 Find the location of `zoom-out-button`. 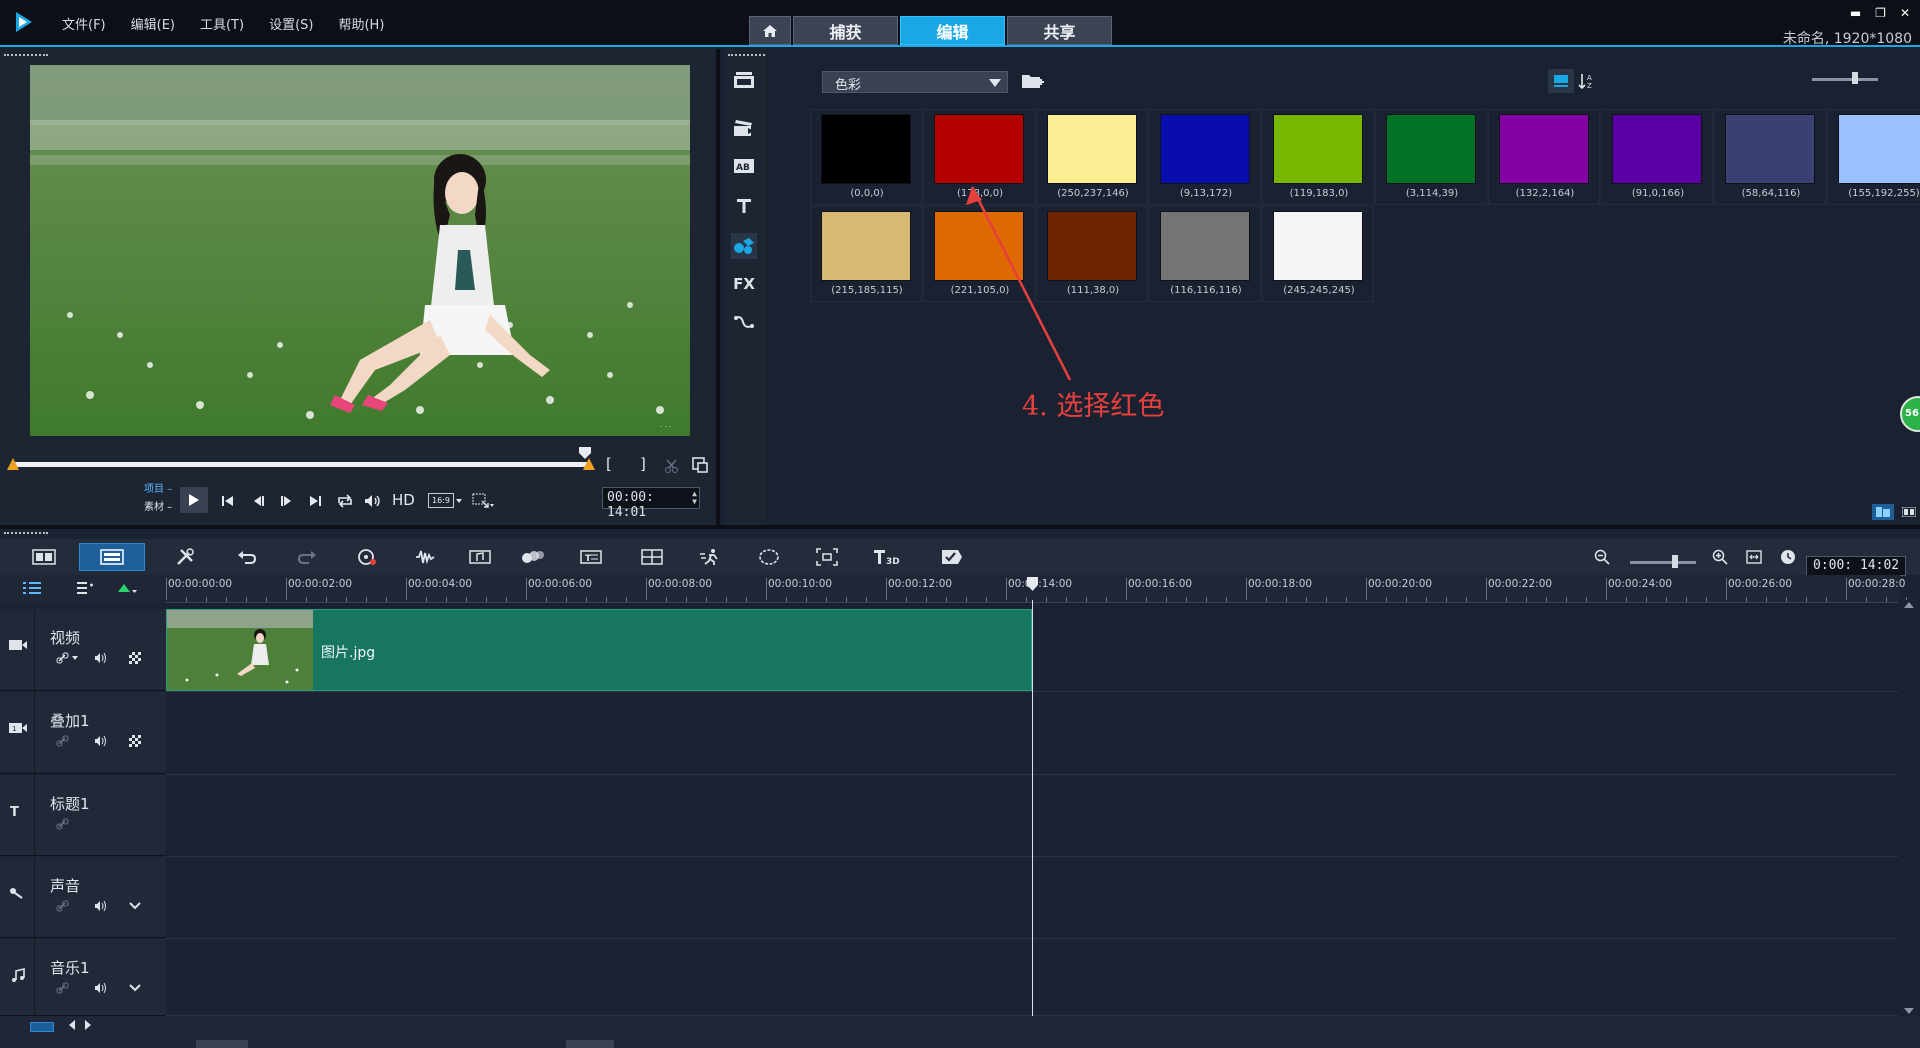

zoom-out-button is located at coordinates (1602, 557).